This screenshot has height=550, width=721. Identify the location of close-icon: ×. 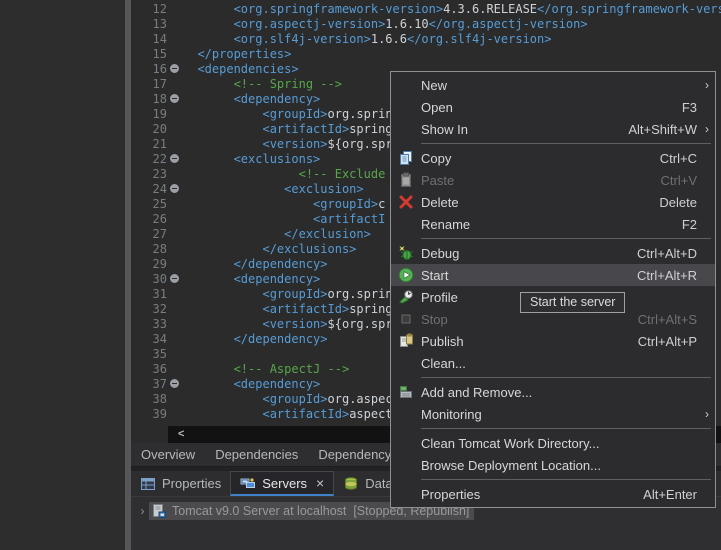
(320, 483).